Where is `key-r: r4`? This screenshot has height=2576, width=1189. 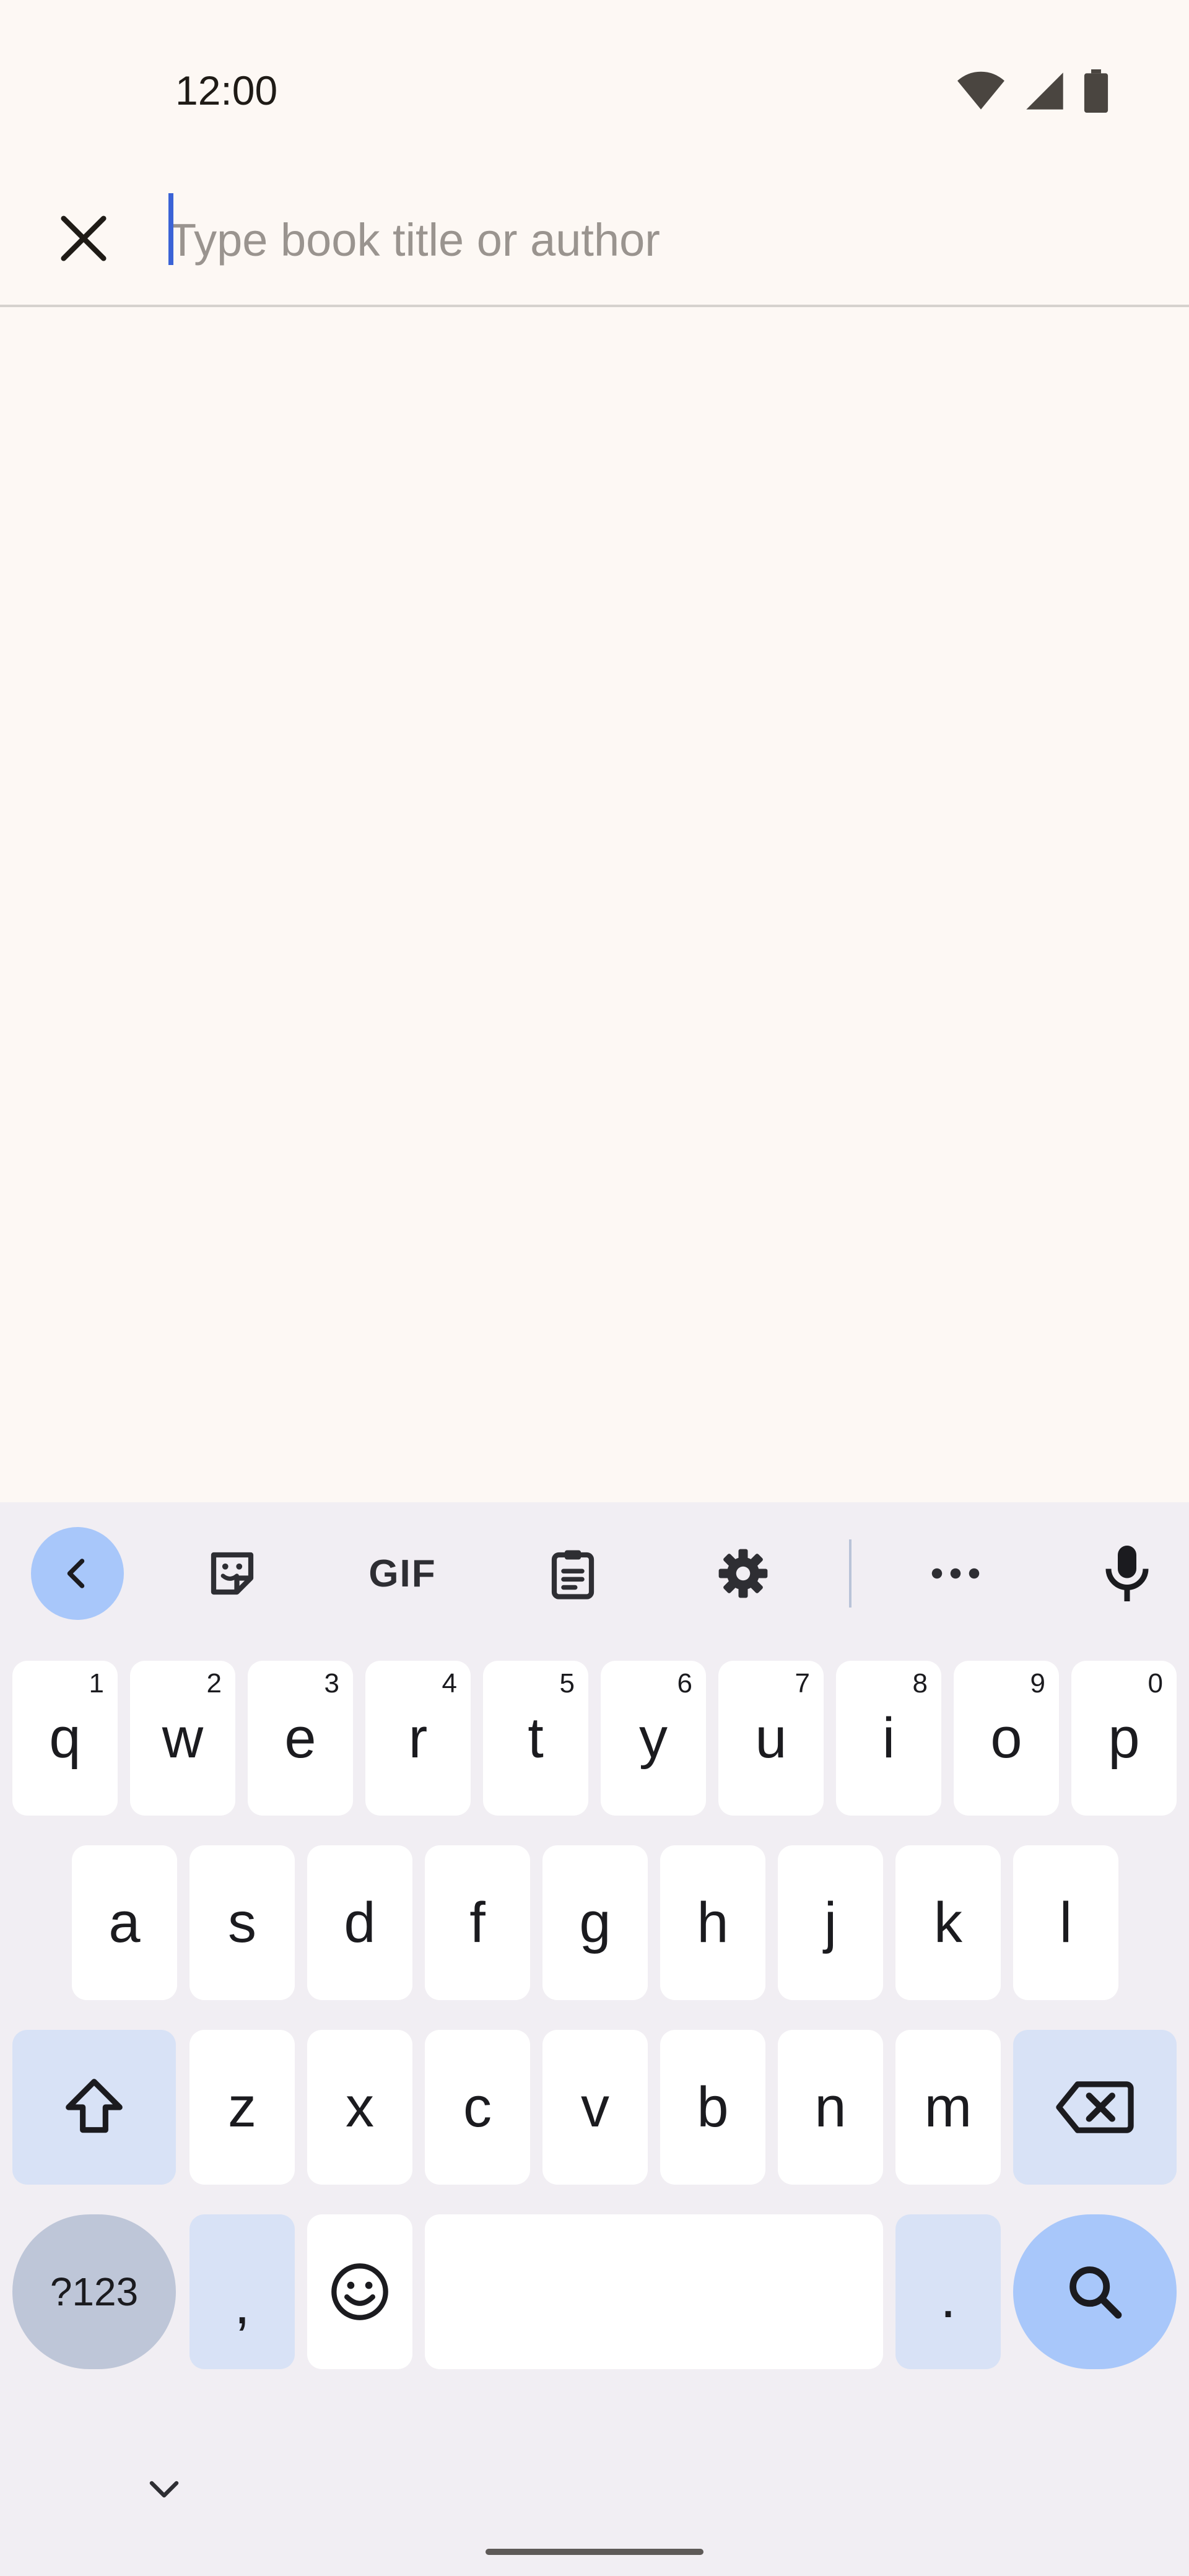 key-r: r4 is located at coordinates (418, 1738).